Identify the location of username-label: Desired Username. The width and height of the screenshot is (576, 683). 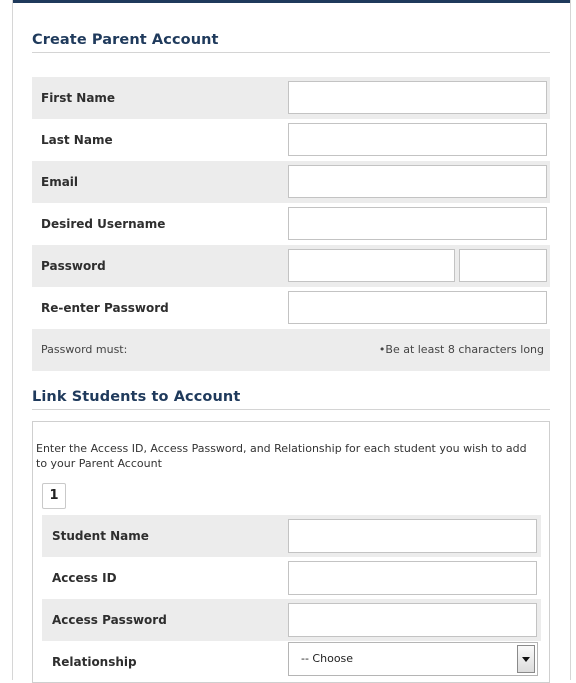
(103, 224).